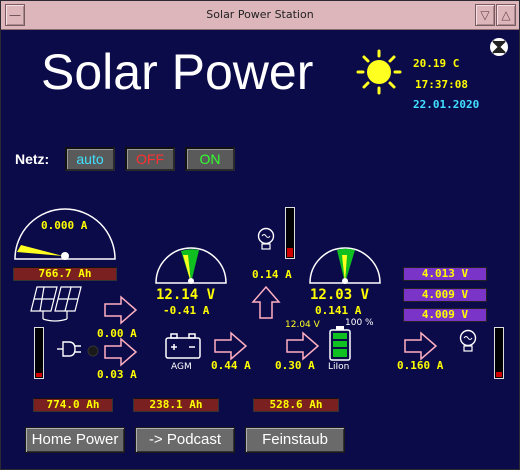 The height and width of the screenshot is (470, 520). What do you see at coordinates (73, 405) in the screenshot?
I see `counter-grid-ah: 774.0 Ah` at bounding box center [73, 405].